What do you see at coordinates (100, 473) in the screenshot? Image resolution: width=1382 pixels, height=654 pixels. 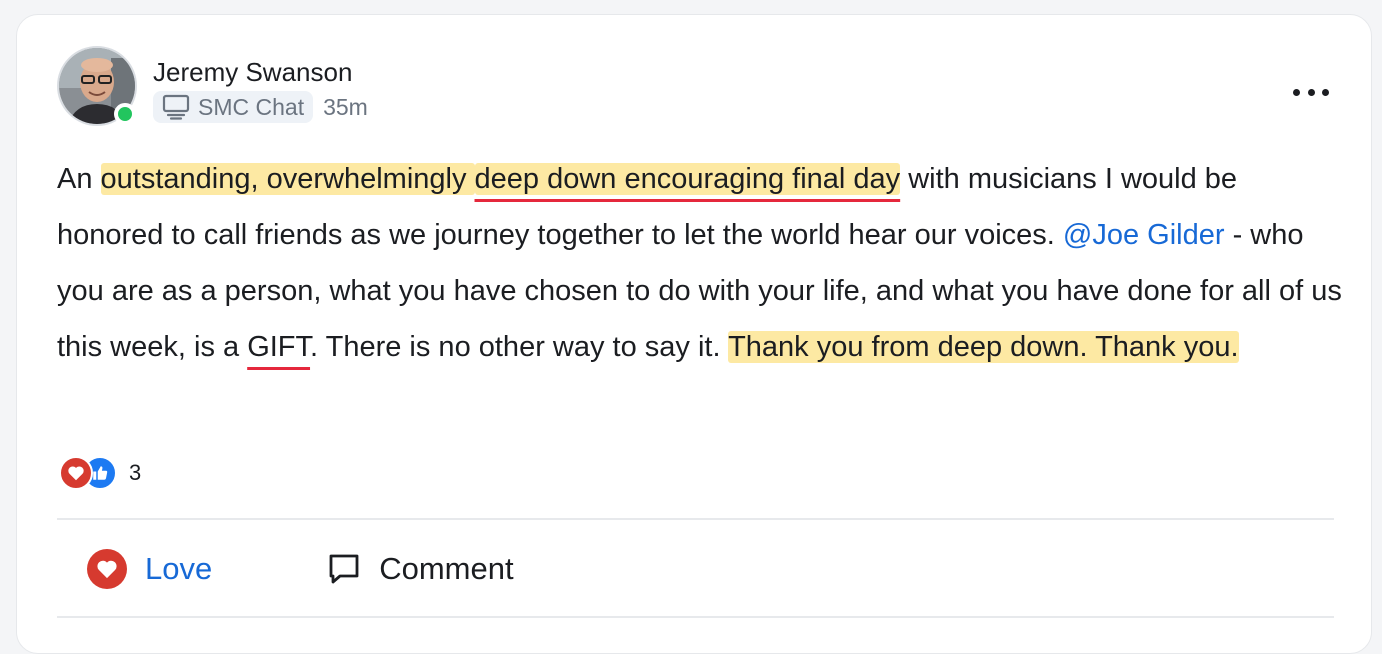 I see `reaction-summary: 3` at bounding box center [100, 473].